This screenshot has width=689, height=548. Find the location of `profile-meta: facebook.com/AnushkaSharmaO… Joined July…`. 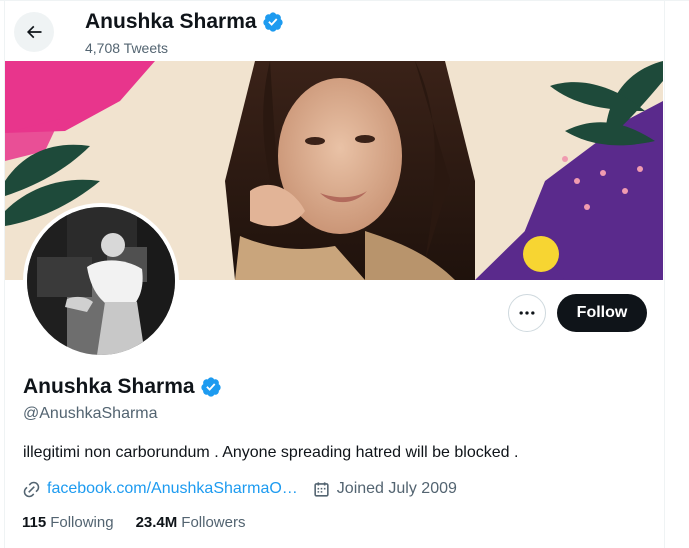

profile-meta: facebook.com/AnushkaSharmaO… Joined July… is located at coordinates (246, 489).